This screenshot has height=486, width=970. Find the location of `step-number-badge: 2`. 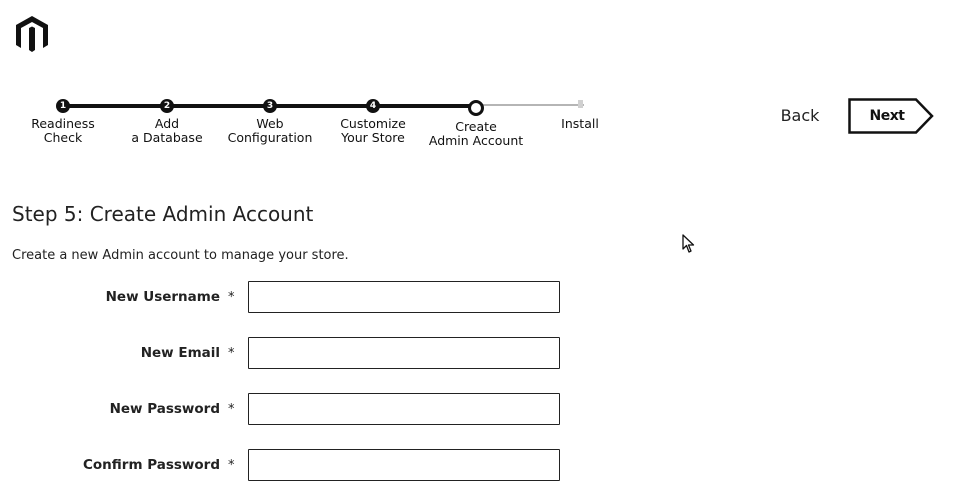

step-number-badge: 2 is located at coordinates (167, 106).